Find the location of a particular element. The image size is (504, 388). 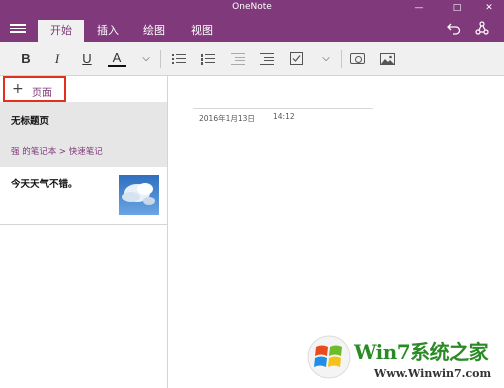

camera-icon is located at coordinates (357, 58).